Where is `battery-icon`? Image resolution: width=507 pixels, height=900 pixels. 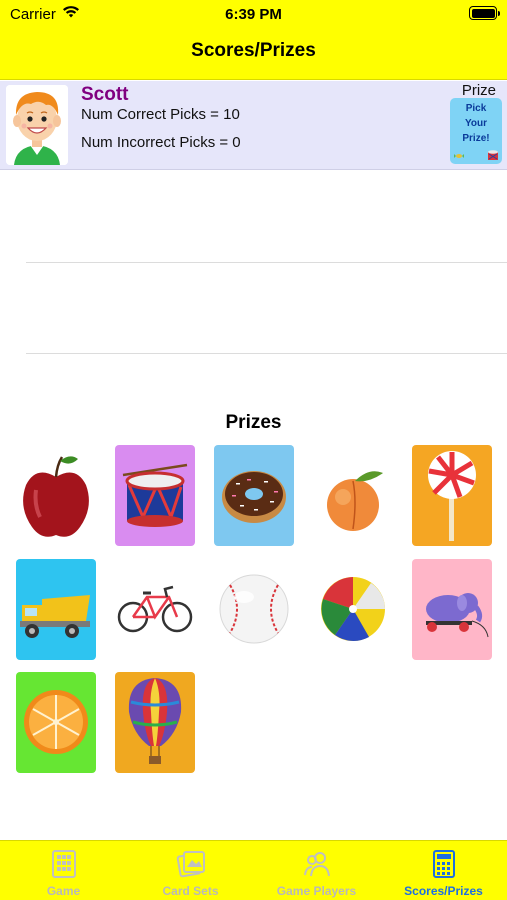
battery-icon is located at coordinates (484, 13).